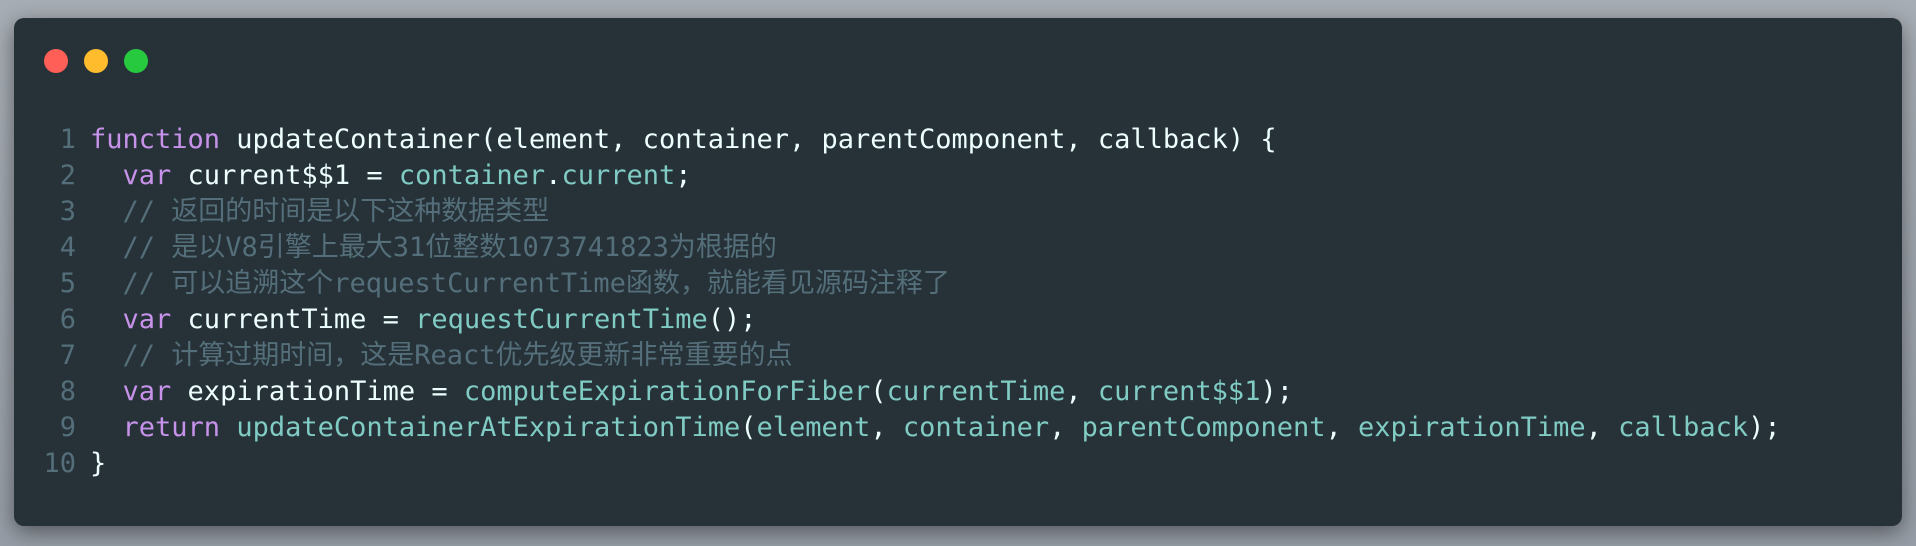  What do you see at coordinates (59, 463) in the screenshot?
I see `line-number: 10` at bounding box center [59, 463].